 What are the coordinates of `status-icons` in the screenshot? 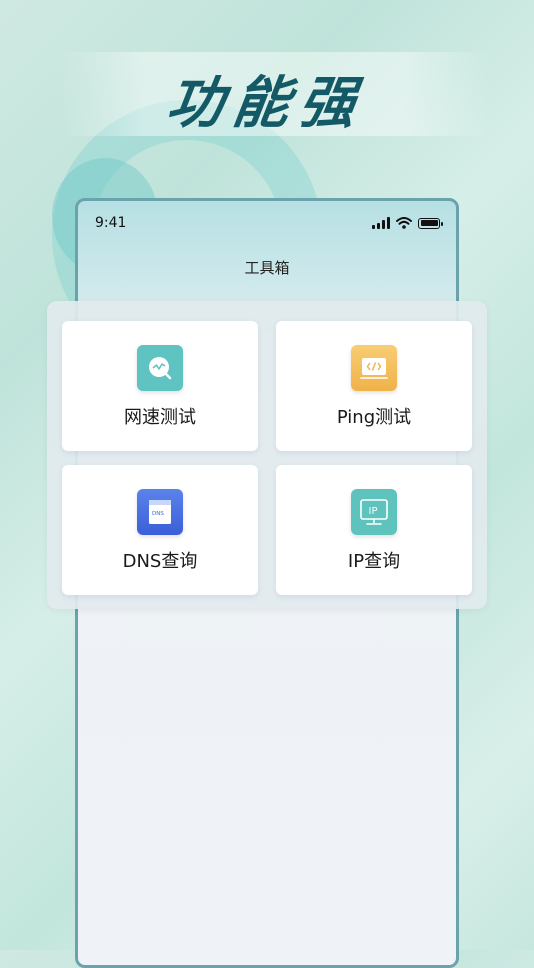 It's located at (407, 223).